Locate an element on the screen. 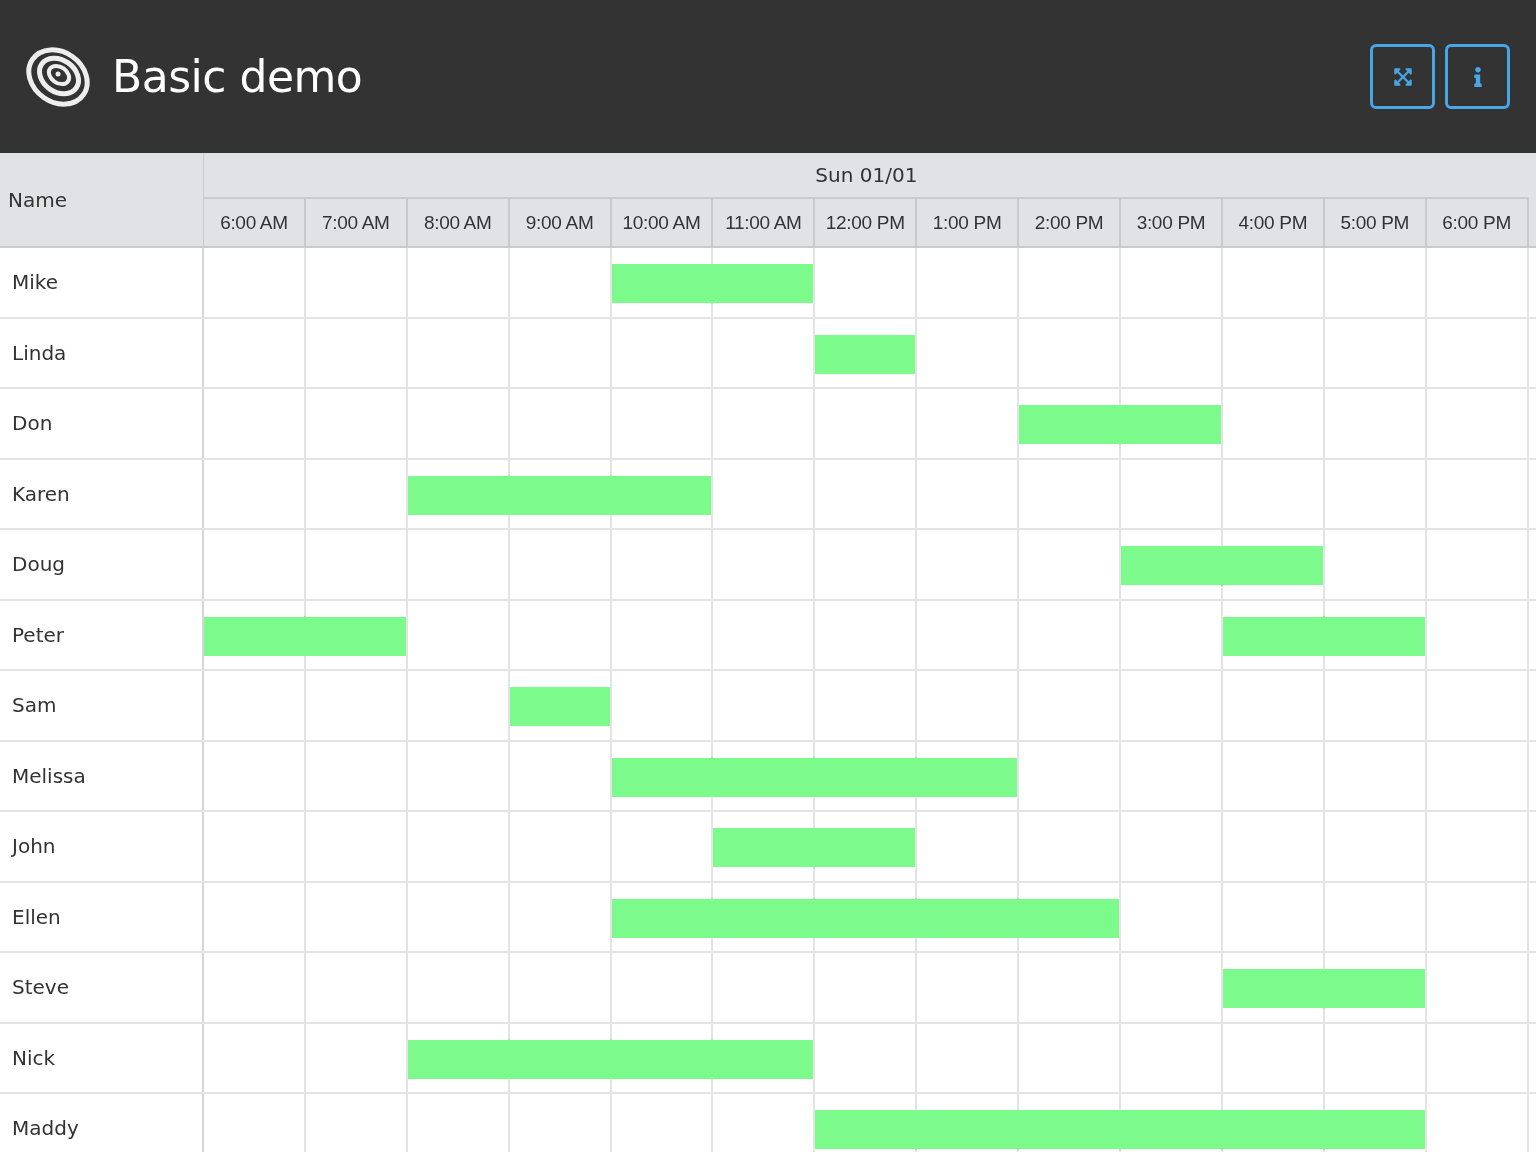 The height and width of the screenshot is (1152, 1536). fullscreen-button is located at coordinates (1402, 76).